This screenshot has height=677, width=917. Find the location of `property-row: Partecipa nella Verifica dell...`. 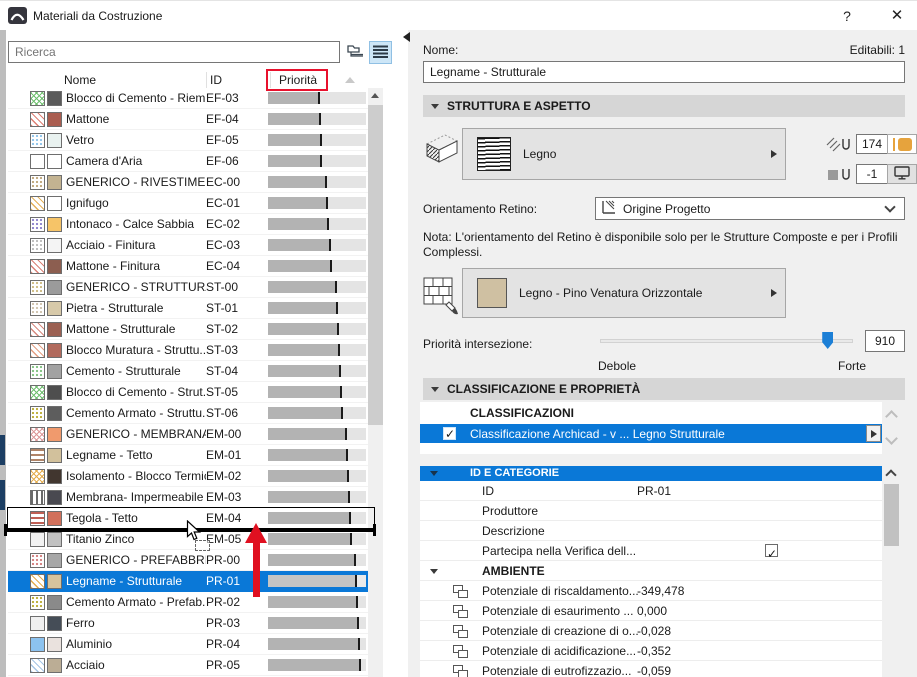

property-row: Partecipa nella Verifica dell... is located at coordinates (651, 552).